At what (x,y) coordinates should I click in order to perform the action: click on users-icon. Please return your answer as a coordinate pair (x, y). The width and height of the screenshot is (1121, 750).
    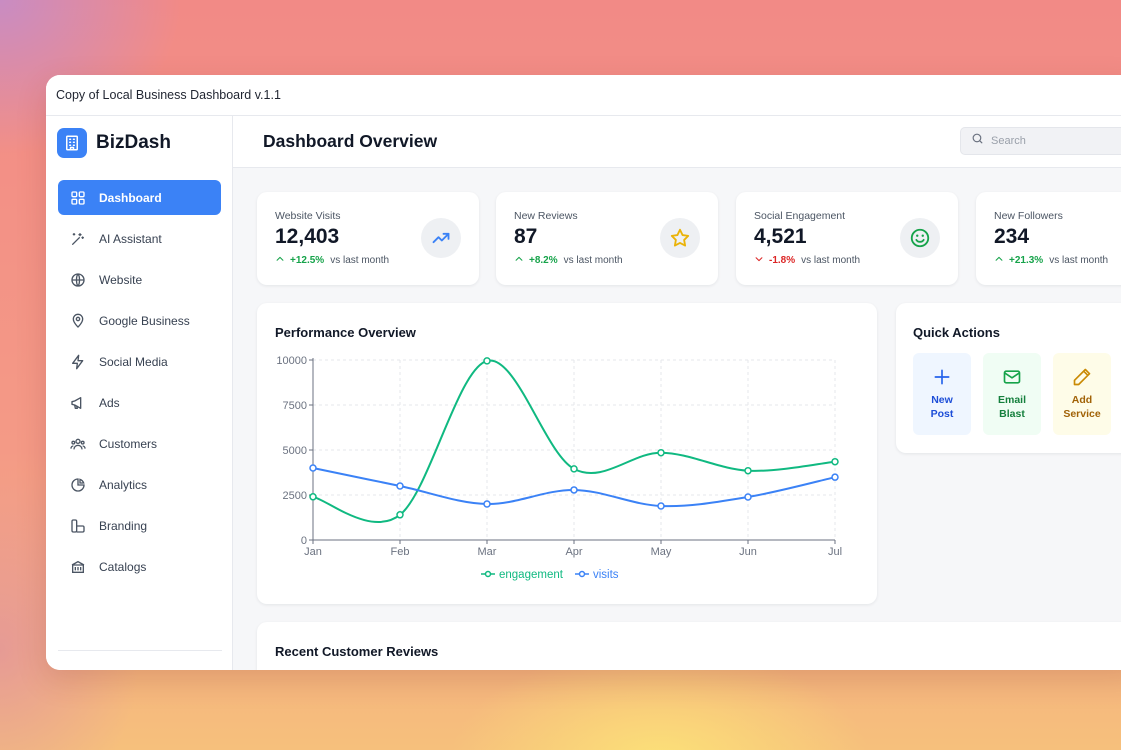
    Looking at the image, I should click on (78, 444).